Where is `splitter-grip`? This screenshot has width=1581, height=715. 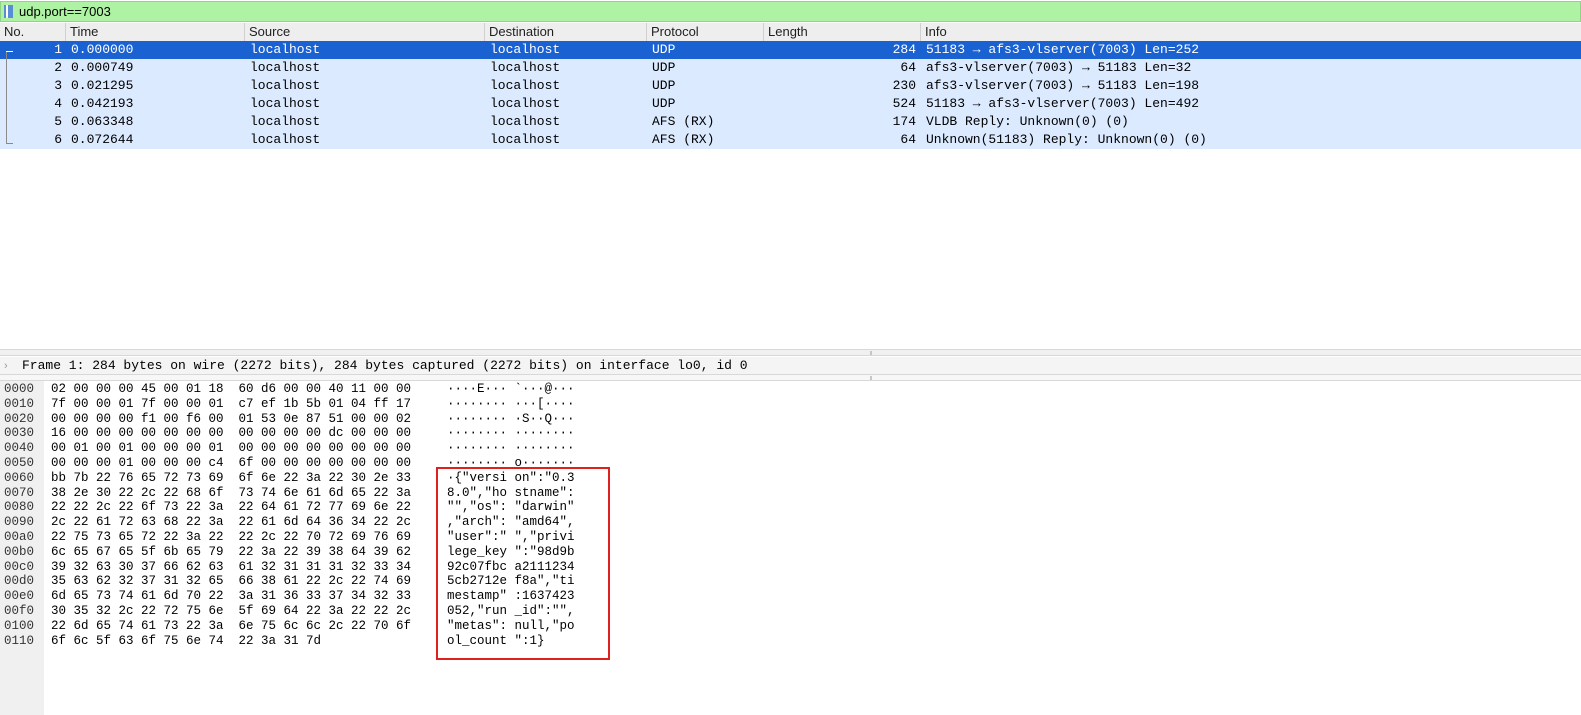 splitter-grip is located at coordinates (872, 353).